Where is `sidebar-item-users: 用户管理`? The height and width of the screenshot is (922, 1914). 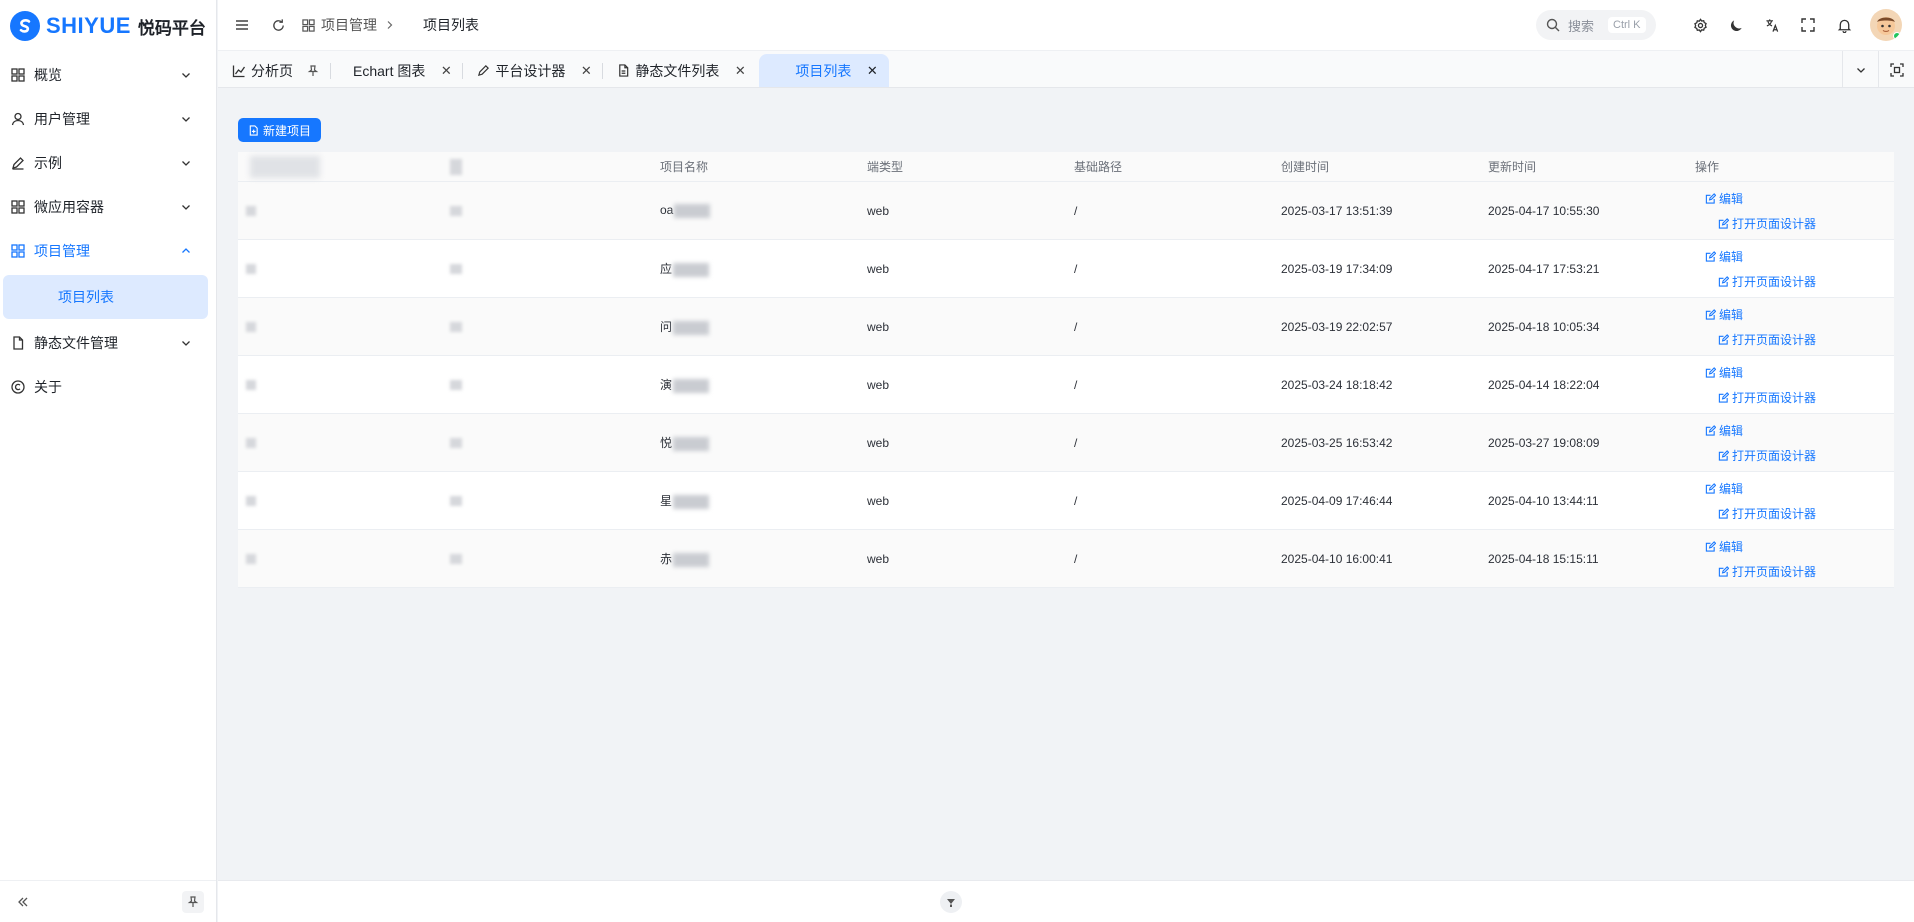
sidebar-item-users: 用户管理 is located at coordinates (108, 119).